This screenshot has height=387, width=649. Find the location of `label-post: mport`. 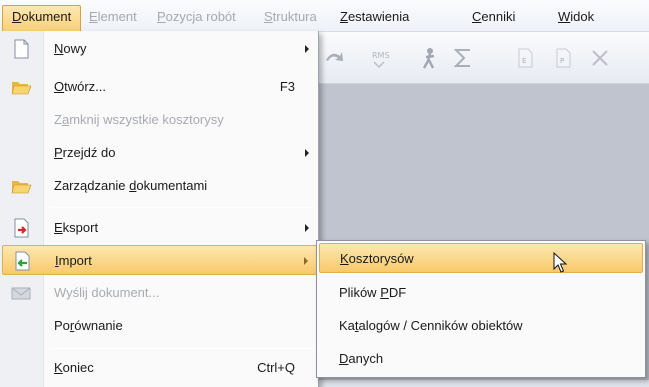

label-post: mport is located at coordinates (75, 260).